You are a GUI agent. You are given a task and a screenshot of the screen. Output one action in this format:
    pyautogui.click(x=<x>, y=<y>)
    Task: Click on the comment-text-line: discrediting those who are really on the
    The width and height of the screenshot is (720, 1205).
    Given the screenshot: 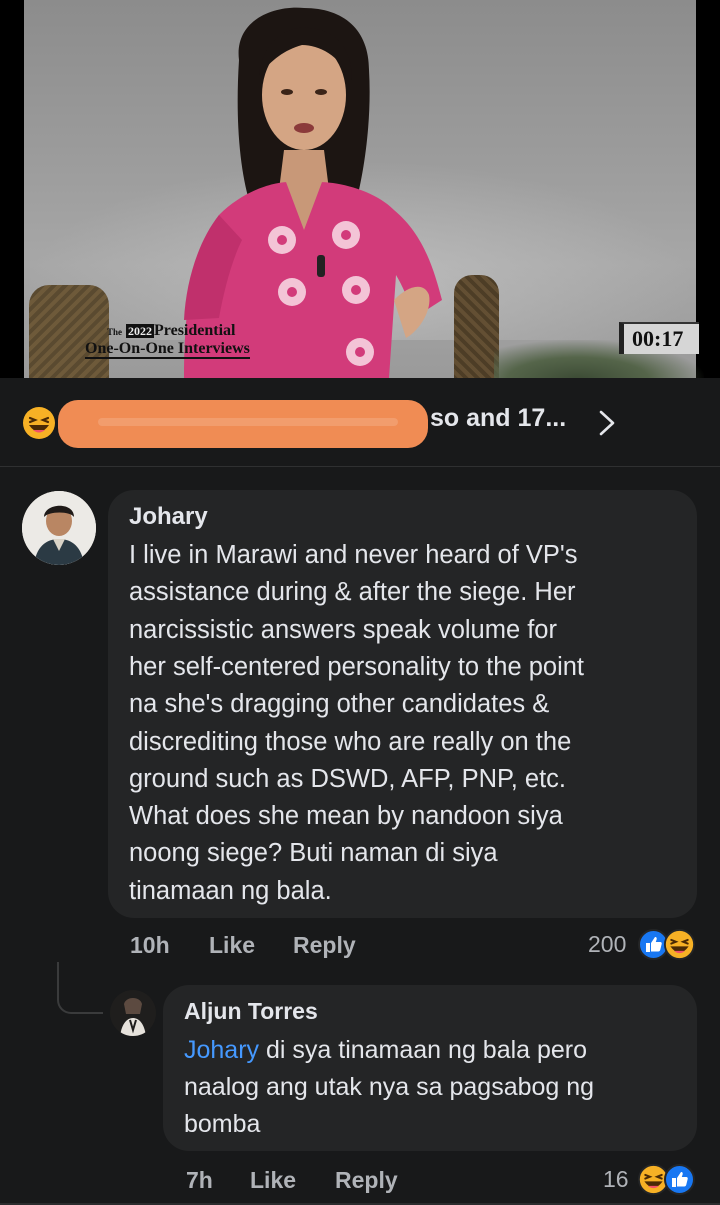 What is the action you would take?
    pyautogui.click(x=350, y=741)
    